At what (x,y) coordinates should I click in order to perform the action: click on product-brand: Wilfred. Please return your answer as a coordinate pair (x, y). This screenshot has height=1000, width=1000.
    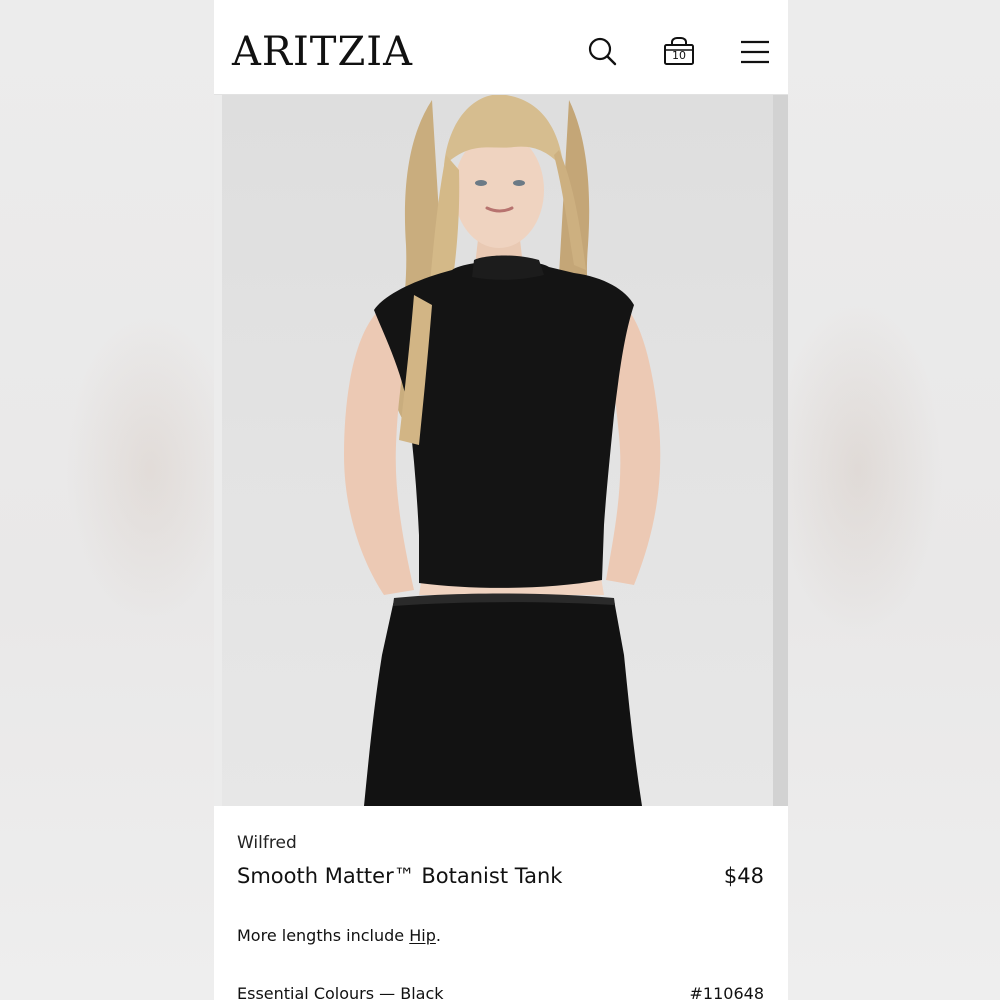
    Looking at the image, I should click on (267, 843).